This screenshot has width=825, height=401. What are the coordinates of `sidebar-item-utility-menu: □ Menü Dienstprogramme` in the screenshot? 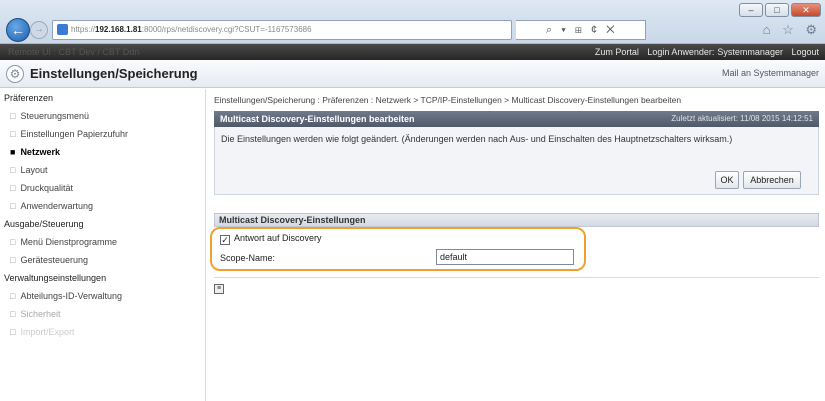 It's located at (102, 242).